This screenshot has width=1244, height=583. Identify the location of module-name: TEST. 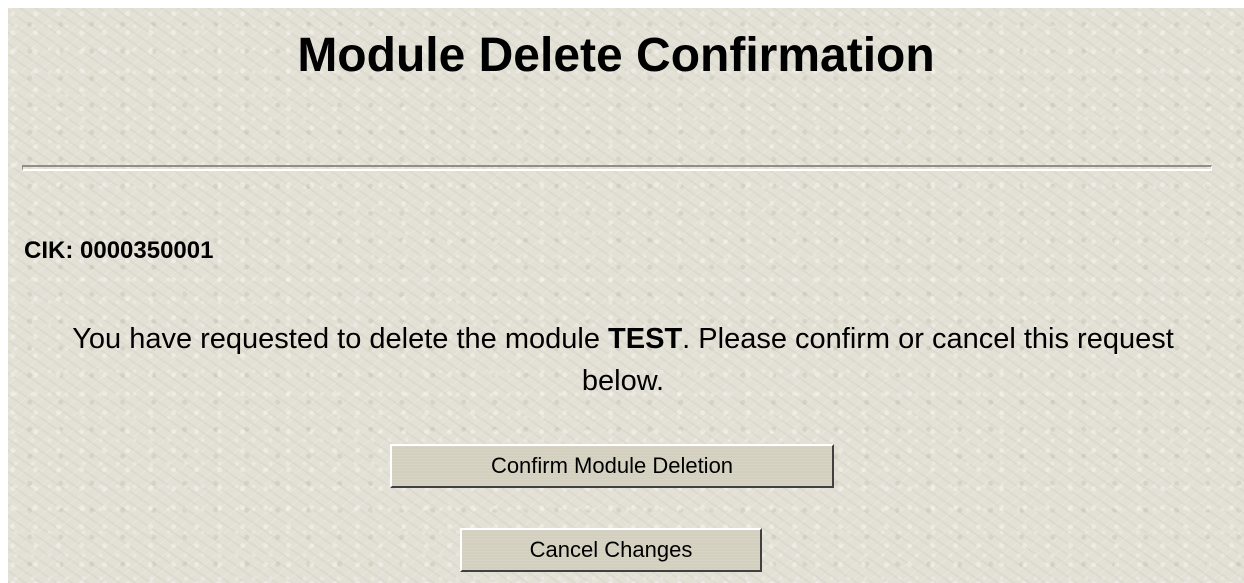
(645, 339).